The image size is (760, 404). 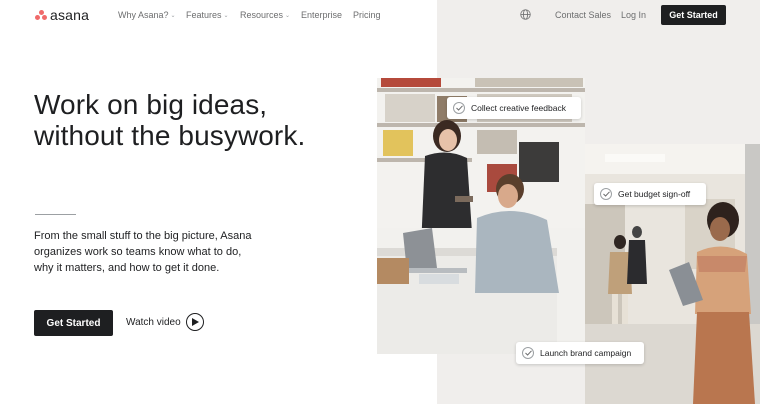 I want to click on callout-launch-brand-campaign: Launch brand campaign, so click(x=580, y=353).